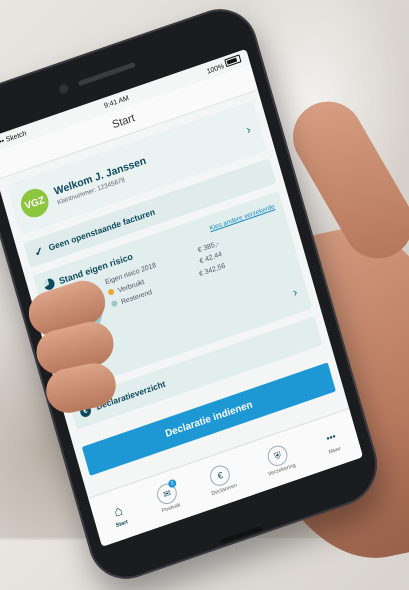  What do you see at coordinates (278, 459) in the screenshot?
I see `tab-verzekering: ⛨ Verzekering` at bounding box center [278, 459].